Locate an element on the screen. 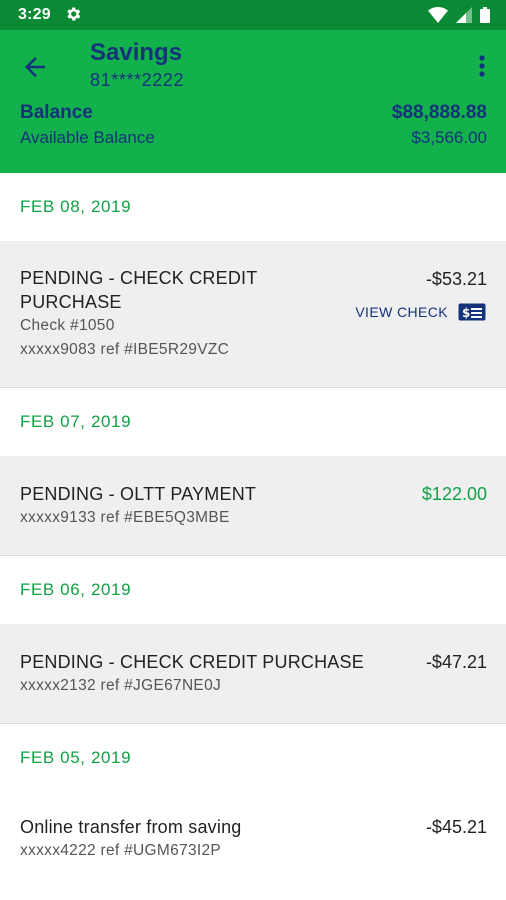 This screenshot has width=506, height=900. view-check-button: VIEW CHECK $ is located at coordinates (420, 312).